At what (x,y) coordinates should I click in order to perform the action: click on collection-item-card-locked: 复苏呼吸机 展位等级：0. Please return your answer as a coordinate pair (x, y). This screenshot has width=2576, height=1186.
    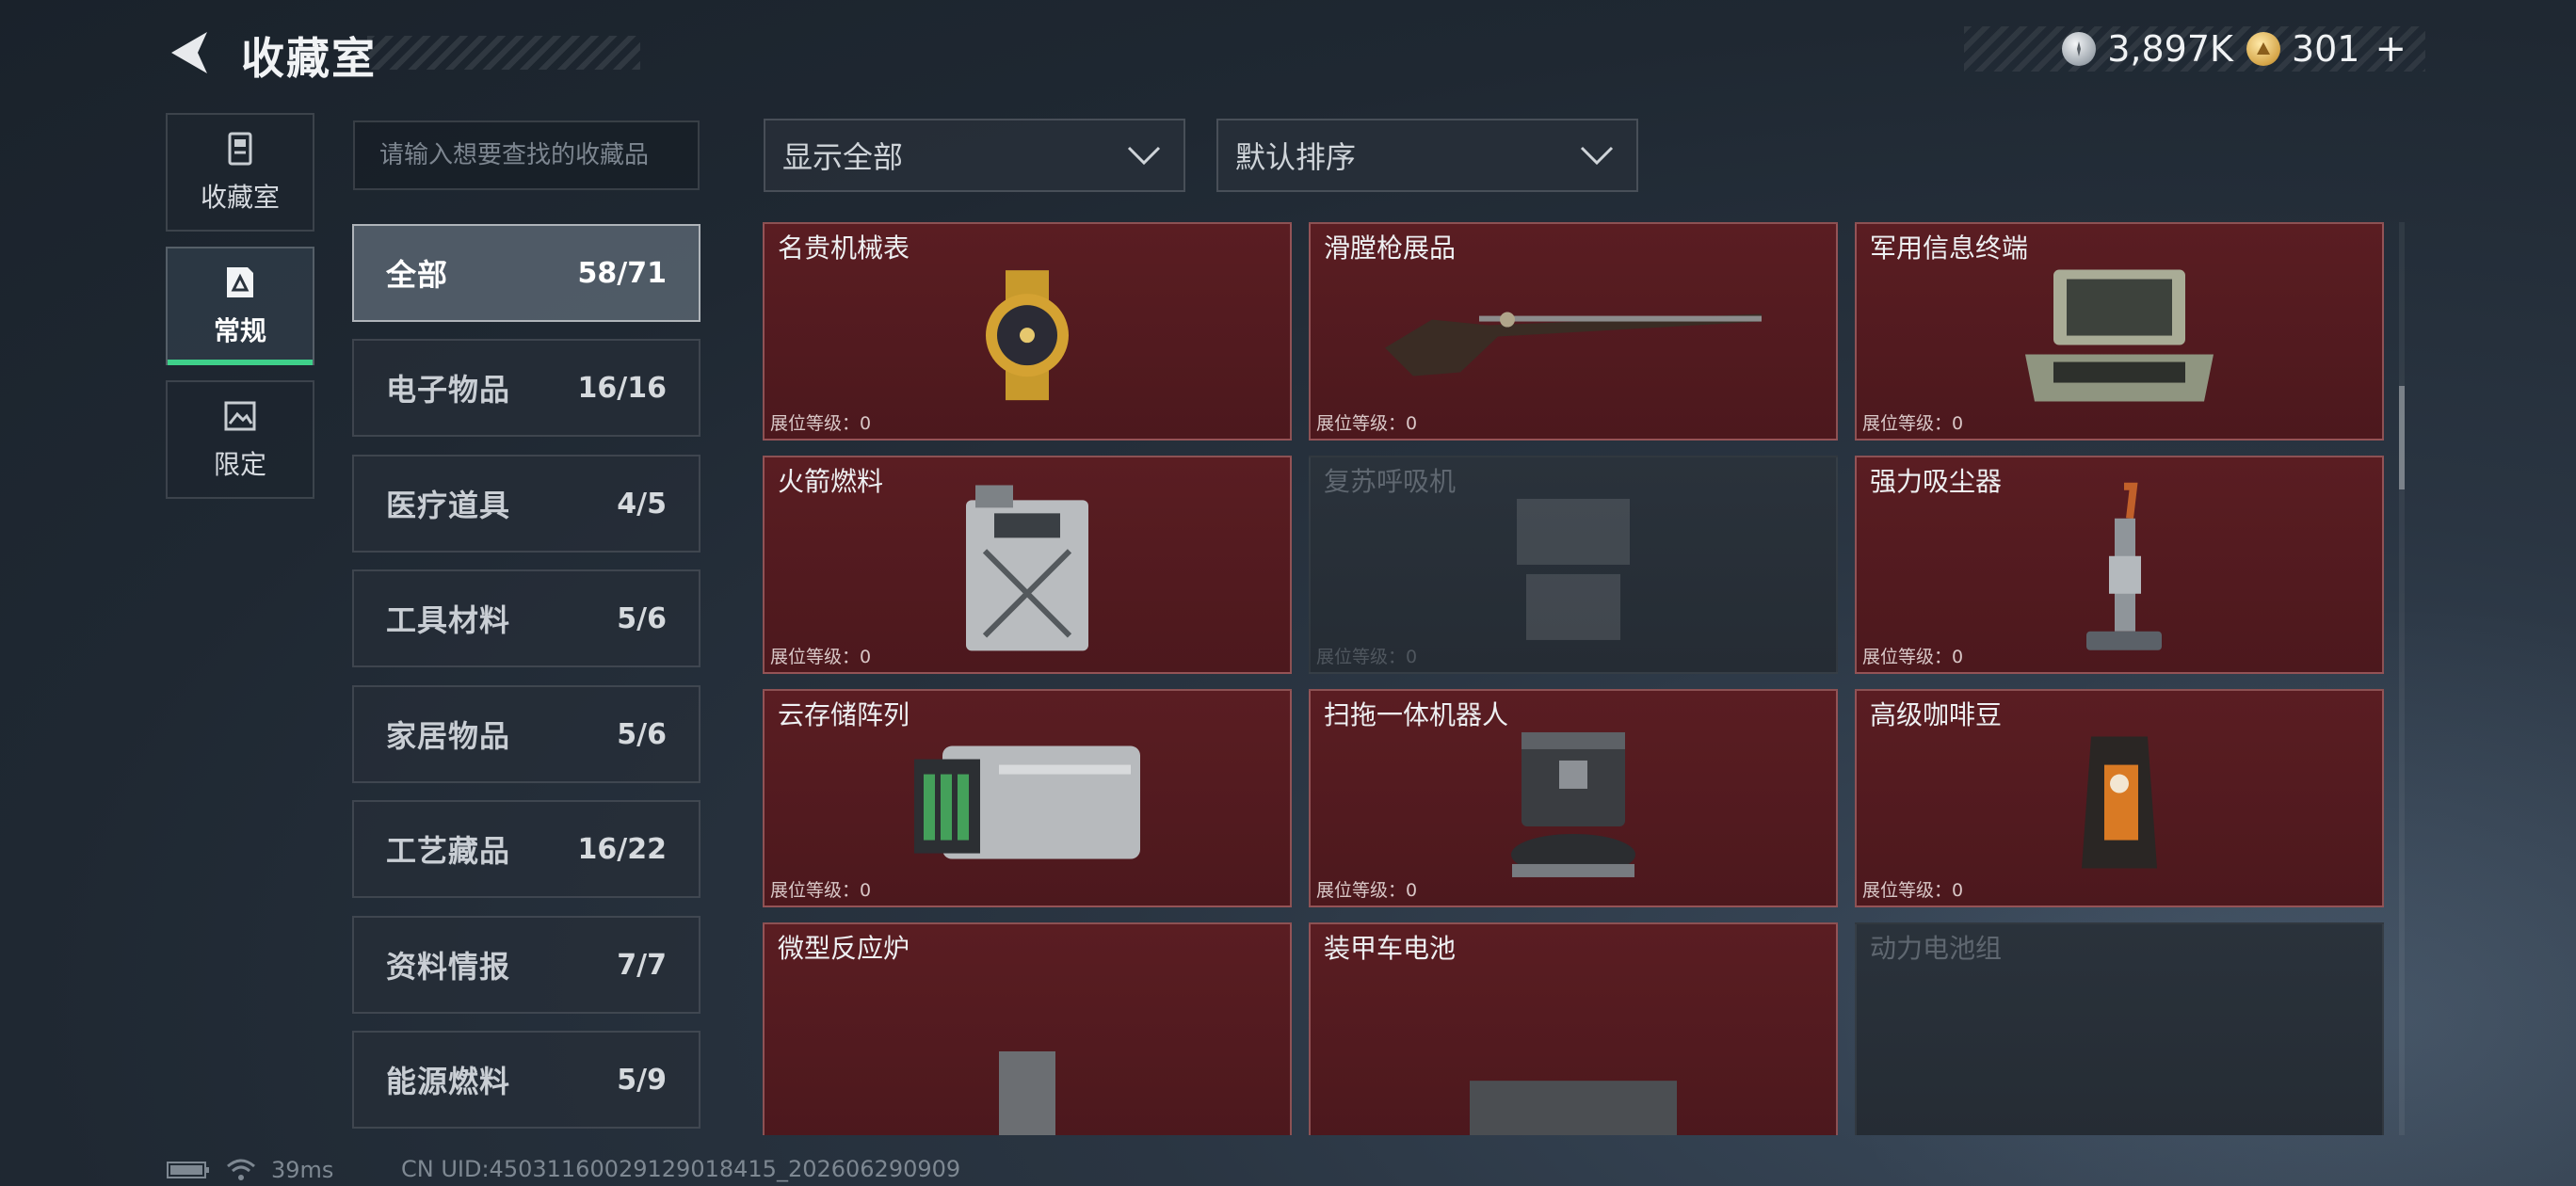
    Looking at the image, I should click on (1573, 565).